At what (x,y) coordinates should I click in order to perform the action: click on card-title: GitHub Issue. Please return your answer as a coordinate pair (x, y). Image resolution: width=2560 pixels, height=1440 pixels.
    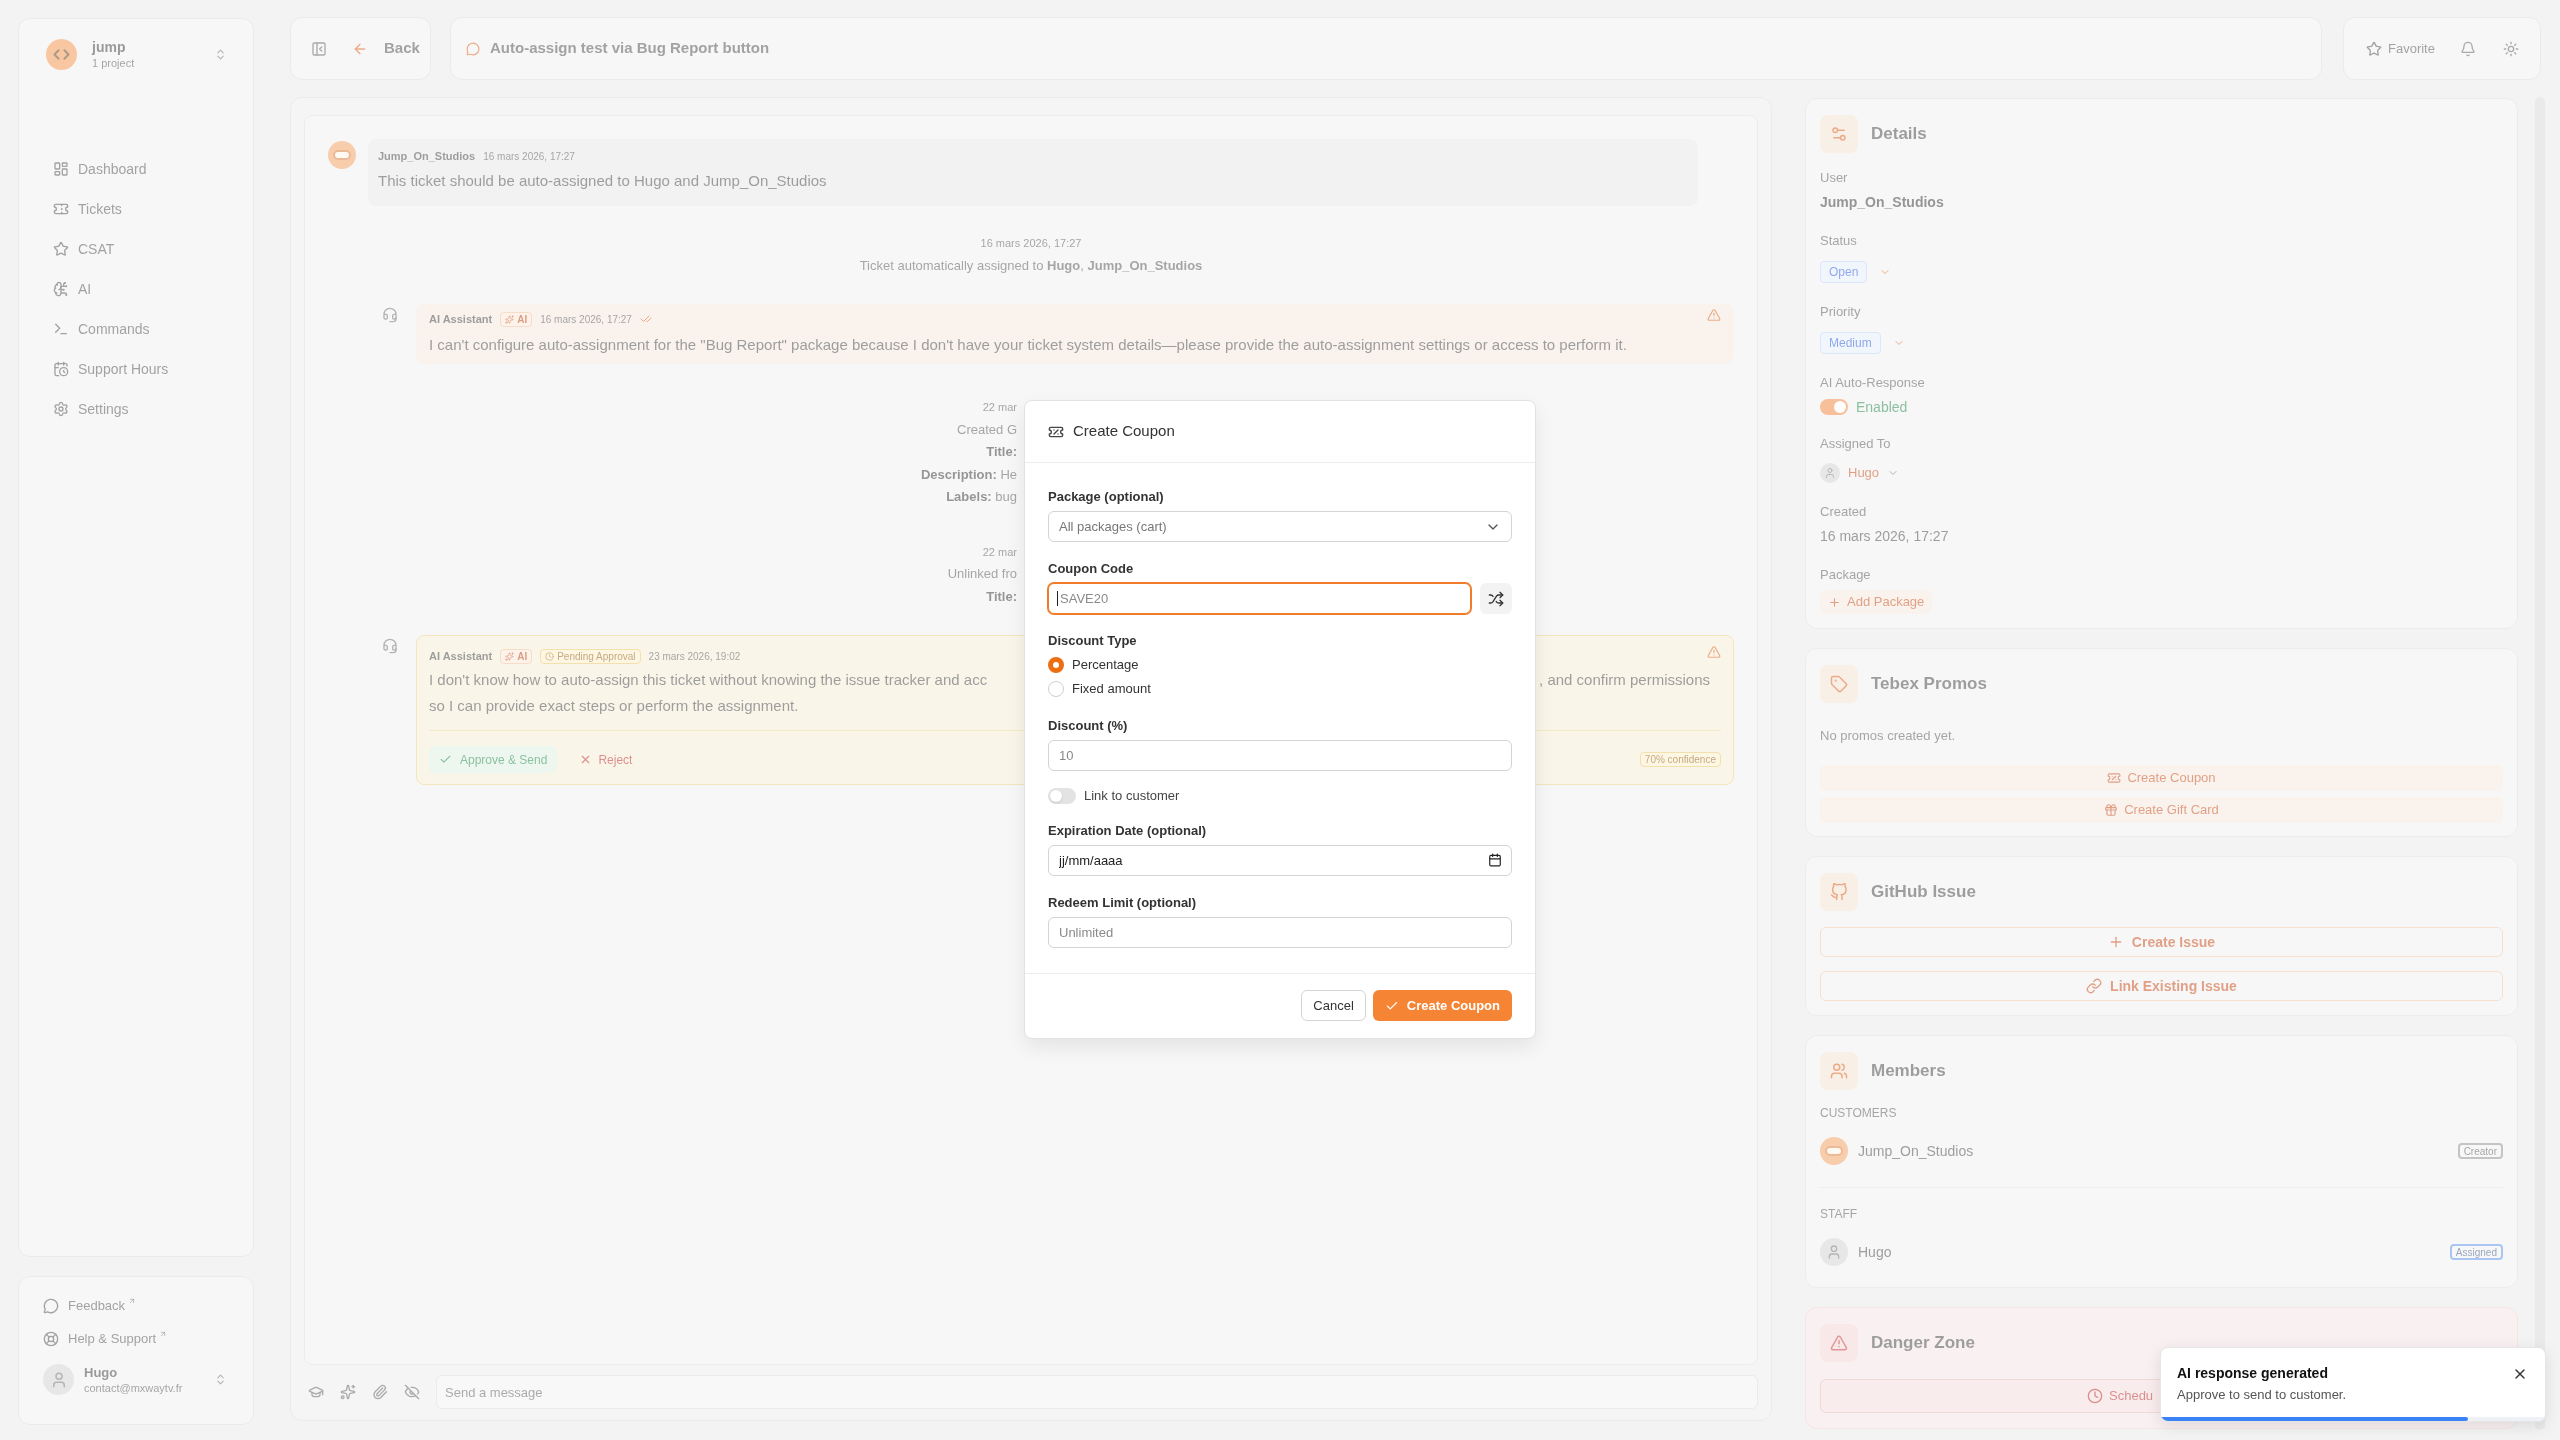
    Looking at the image, I should click on (1923, 892).